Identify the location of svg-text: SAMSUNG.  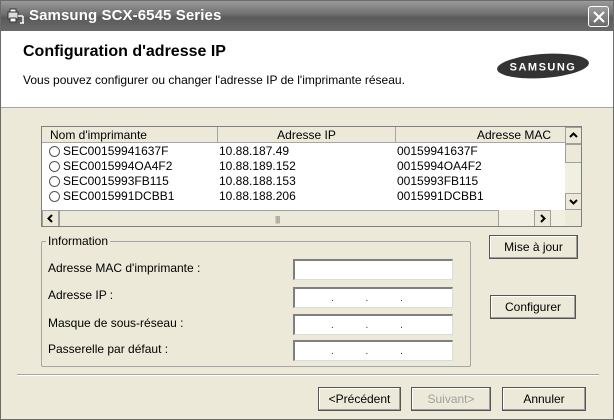
(543, 68).